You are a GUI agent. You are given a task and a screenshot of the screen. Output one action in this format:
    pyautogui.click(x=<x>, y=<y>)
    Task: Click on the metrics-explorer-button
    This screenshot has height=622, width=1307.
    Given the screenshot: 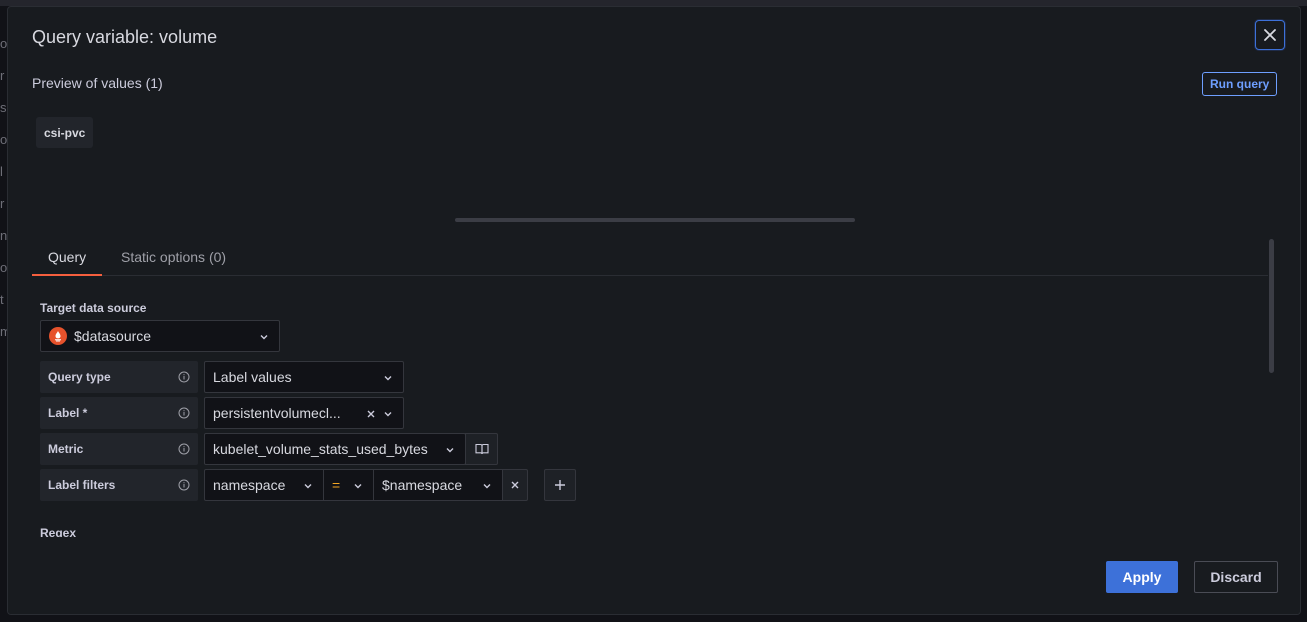 What is the action you would take?
    pyautogui.click(x=481, y=449)
    